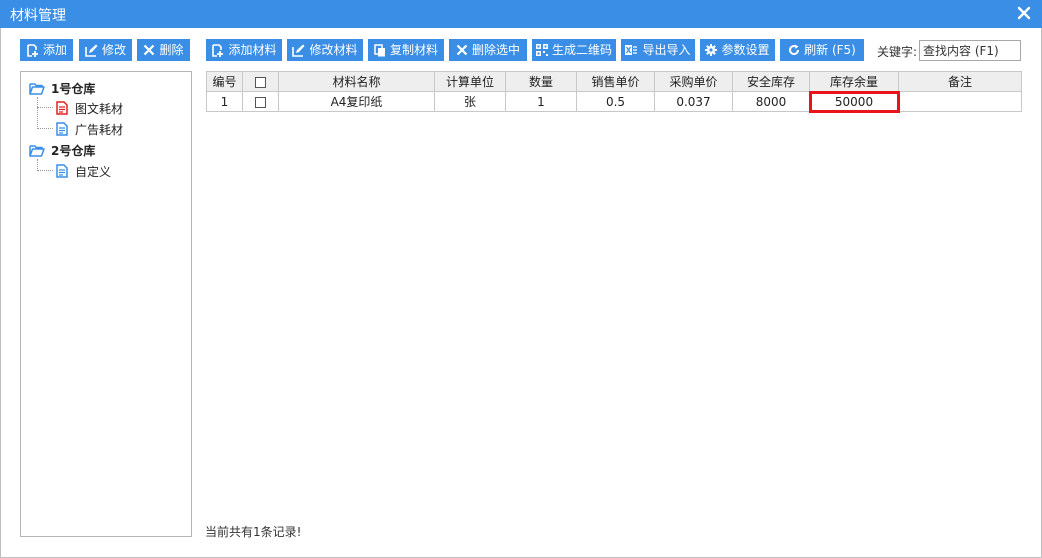 Image resolution: width=1042 pixels, height=558 pixels. I want to click on warehouse-tree: 1号仓库 图文耗材 广告耗材 2号仓库 自定义, so click(106, 304).